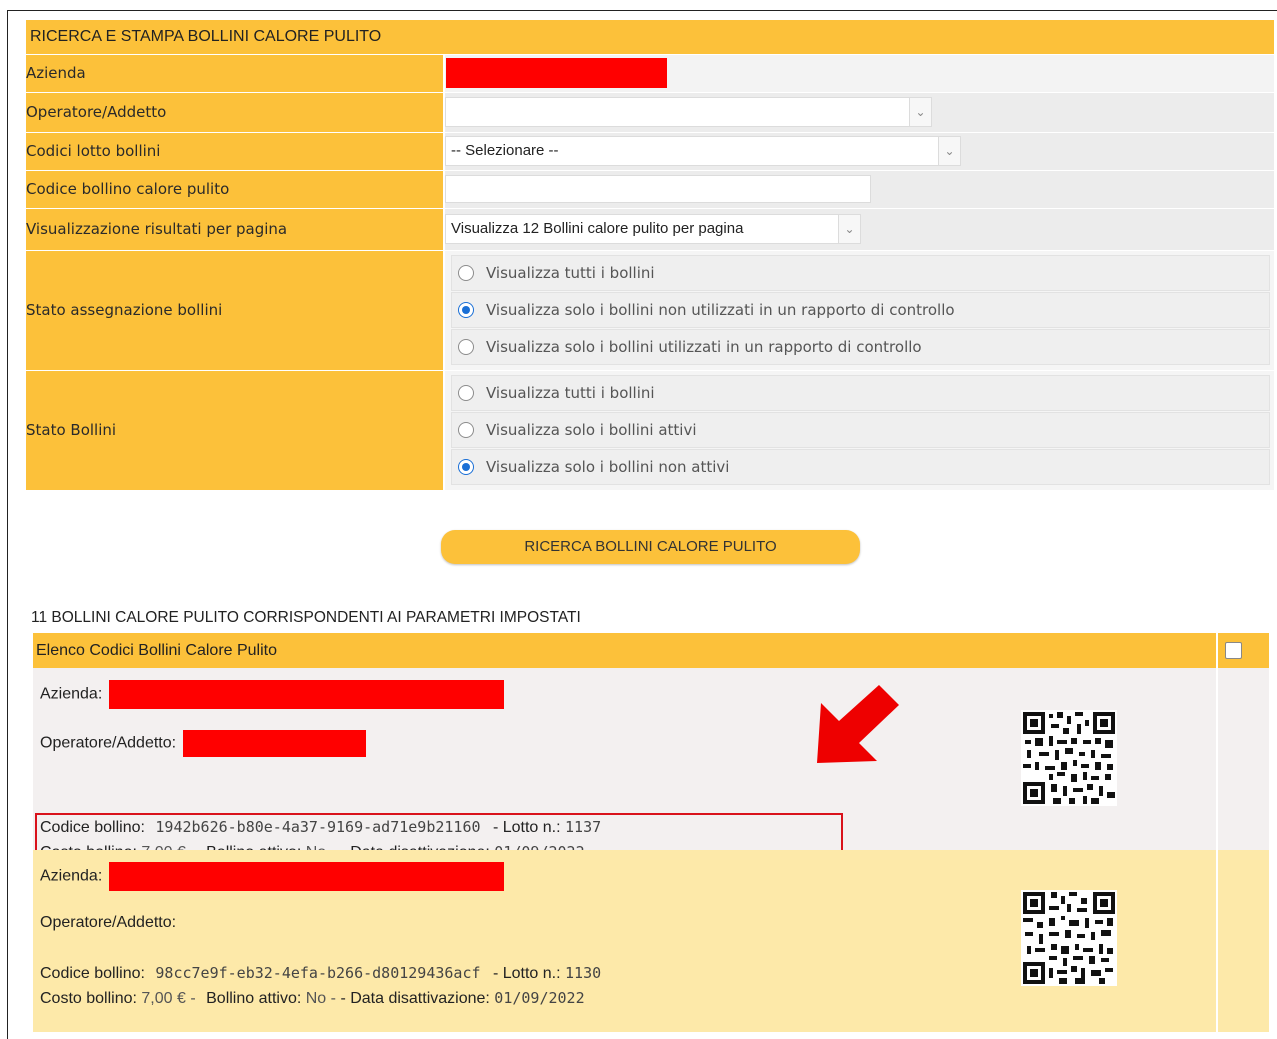  I want to click on lotto-value: 1130, so click(583, 973).